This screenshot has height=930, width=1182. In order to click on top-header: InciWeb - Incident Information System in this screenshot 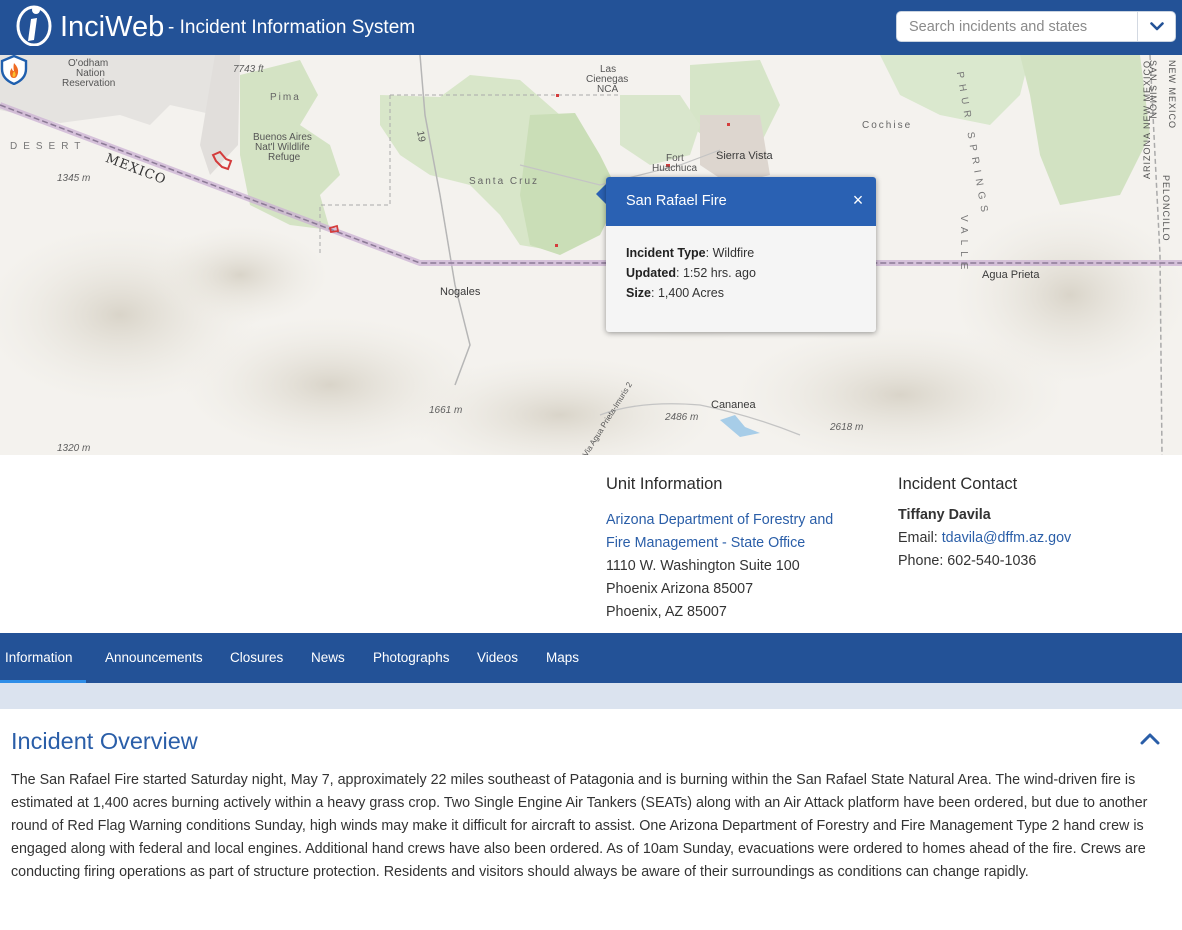, I will do `click(591, 27)`.